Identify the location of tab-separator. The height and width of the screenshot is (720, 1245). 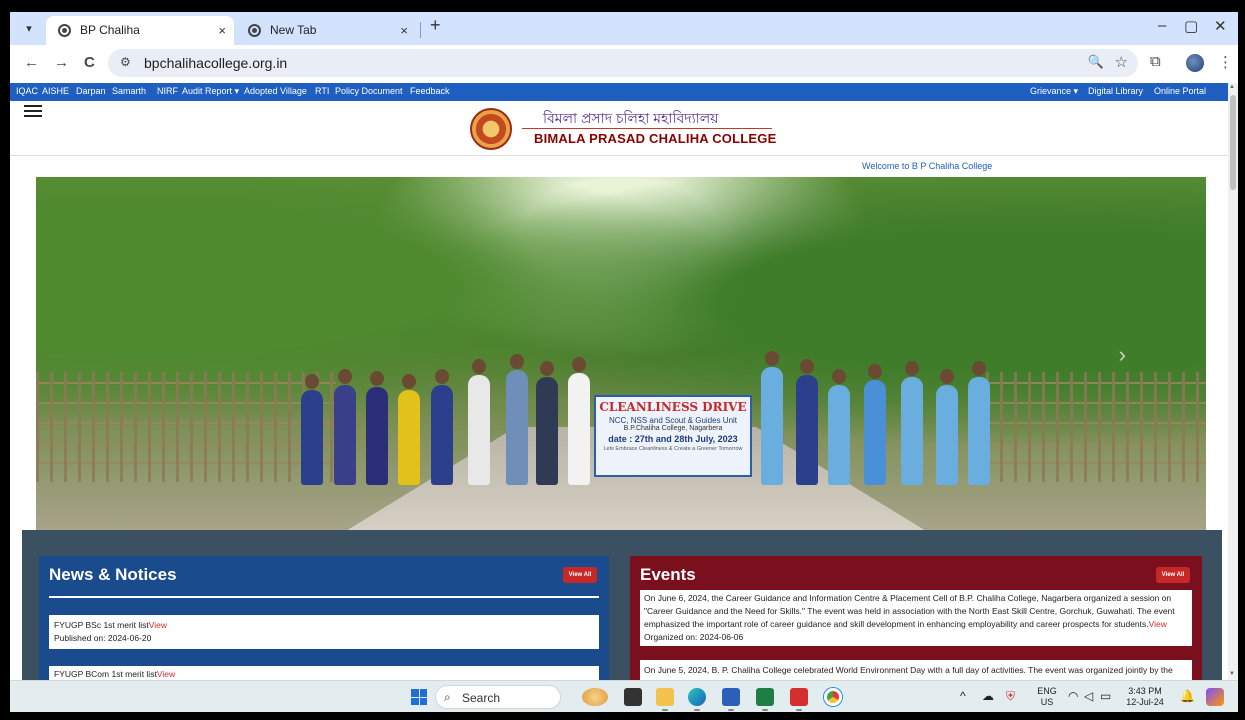
(420, 30).